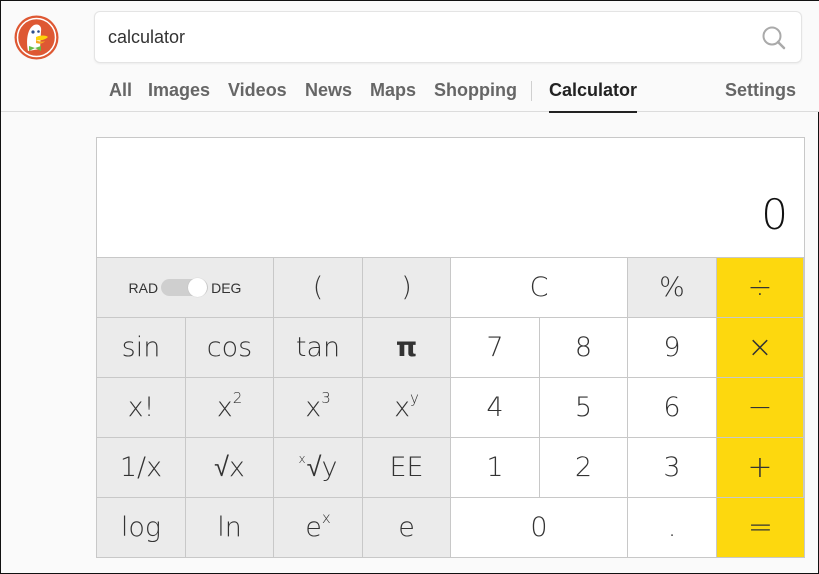 The image size is (819, 574). I want to click on minus-key: −, so click(760, 408).